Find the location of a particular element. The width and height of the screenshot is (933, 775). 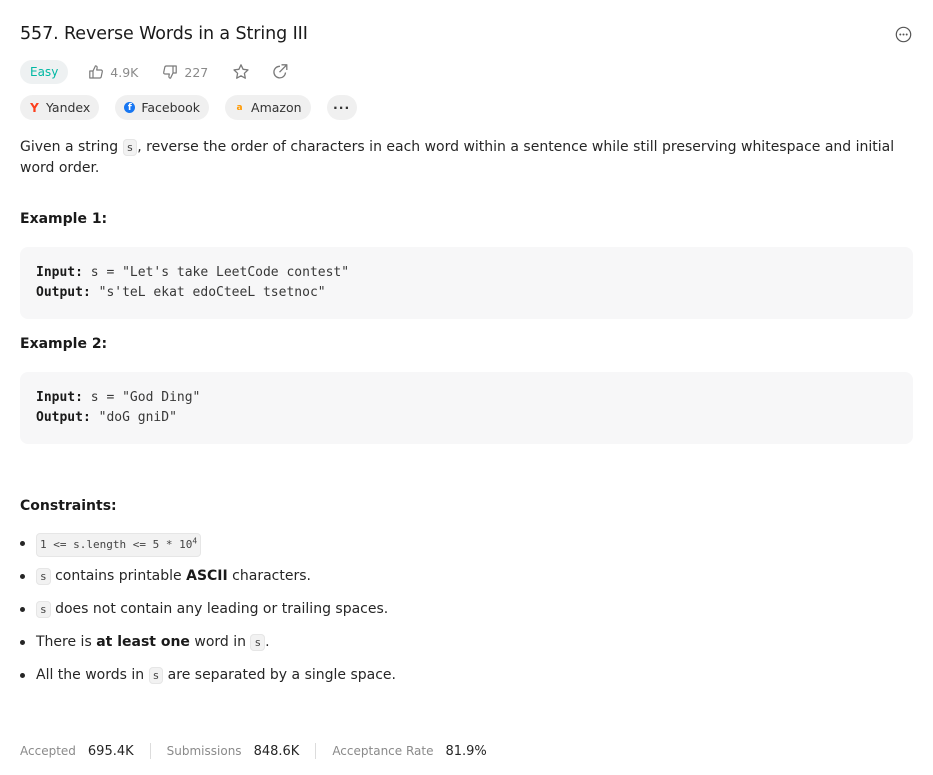

company-tag-label: Yandex is located at coordinates (68, 107).